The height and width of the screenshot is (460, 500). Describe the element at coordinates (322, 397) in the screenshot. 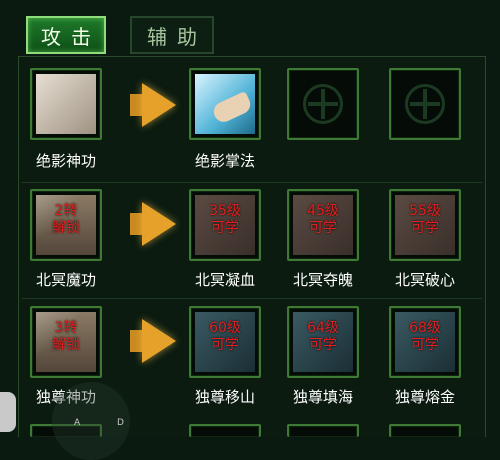

I see `skill-label: 独尊填海` at that location.